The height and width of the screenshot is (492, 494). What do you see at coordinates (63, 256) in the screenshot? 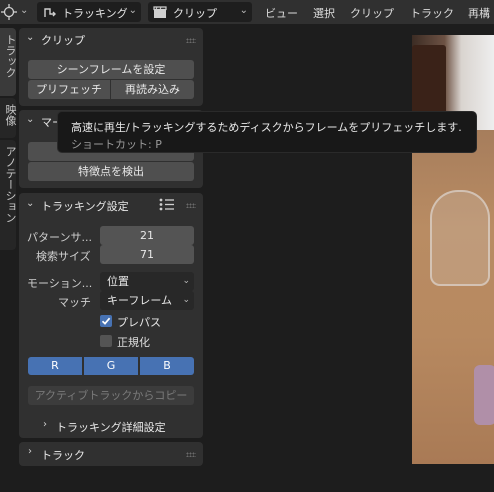
I see `search-size-label: 検索サイズ` at bounding box center [63, 256].